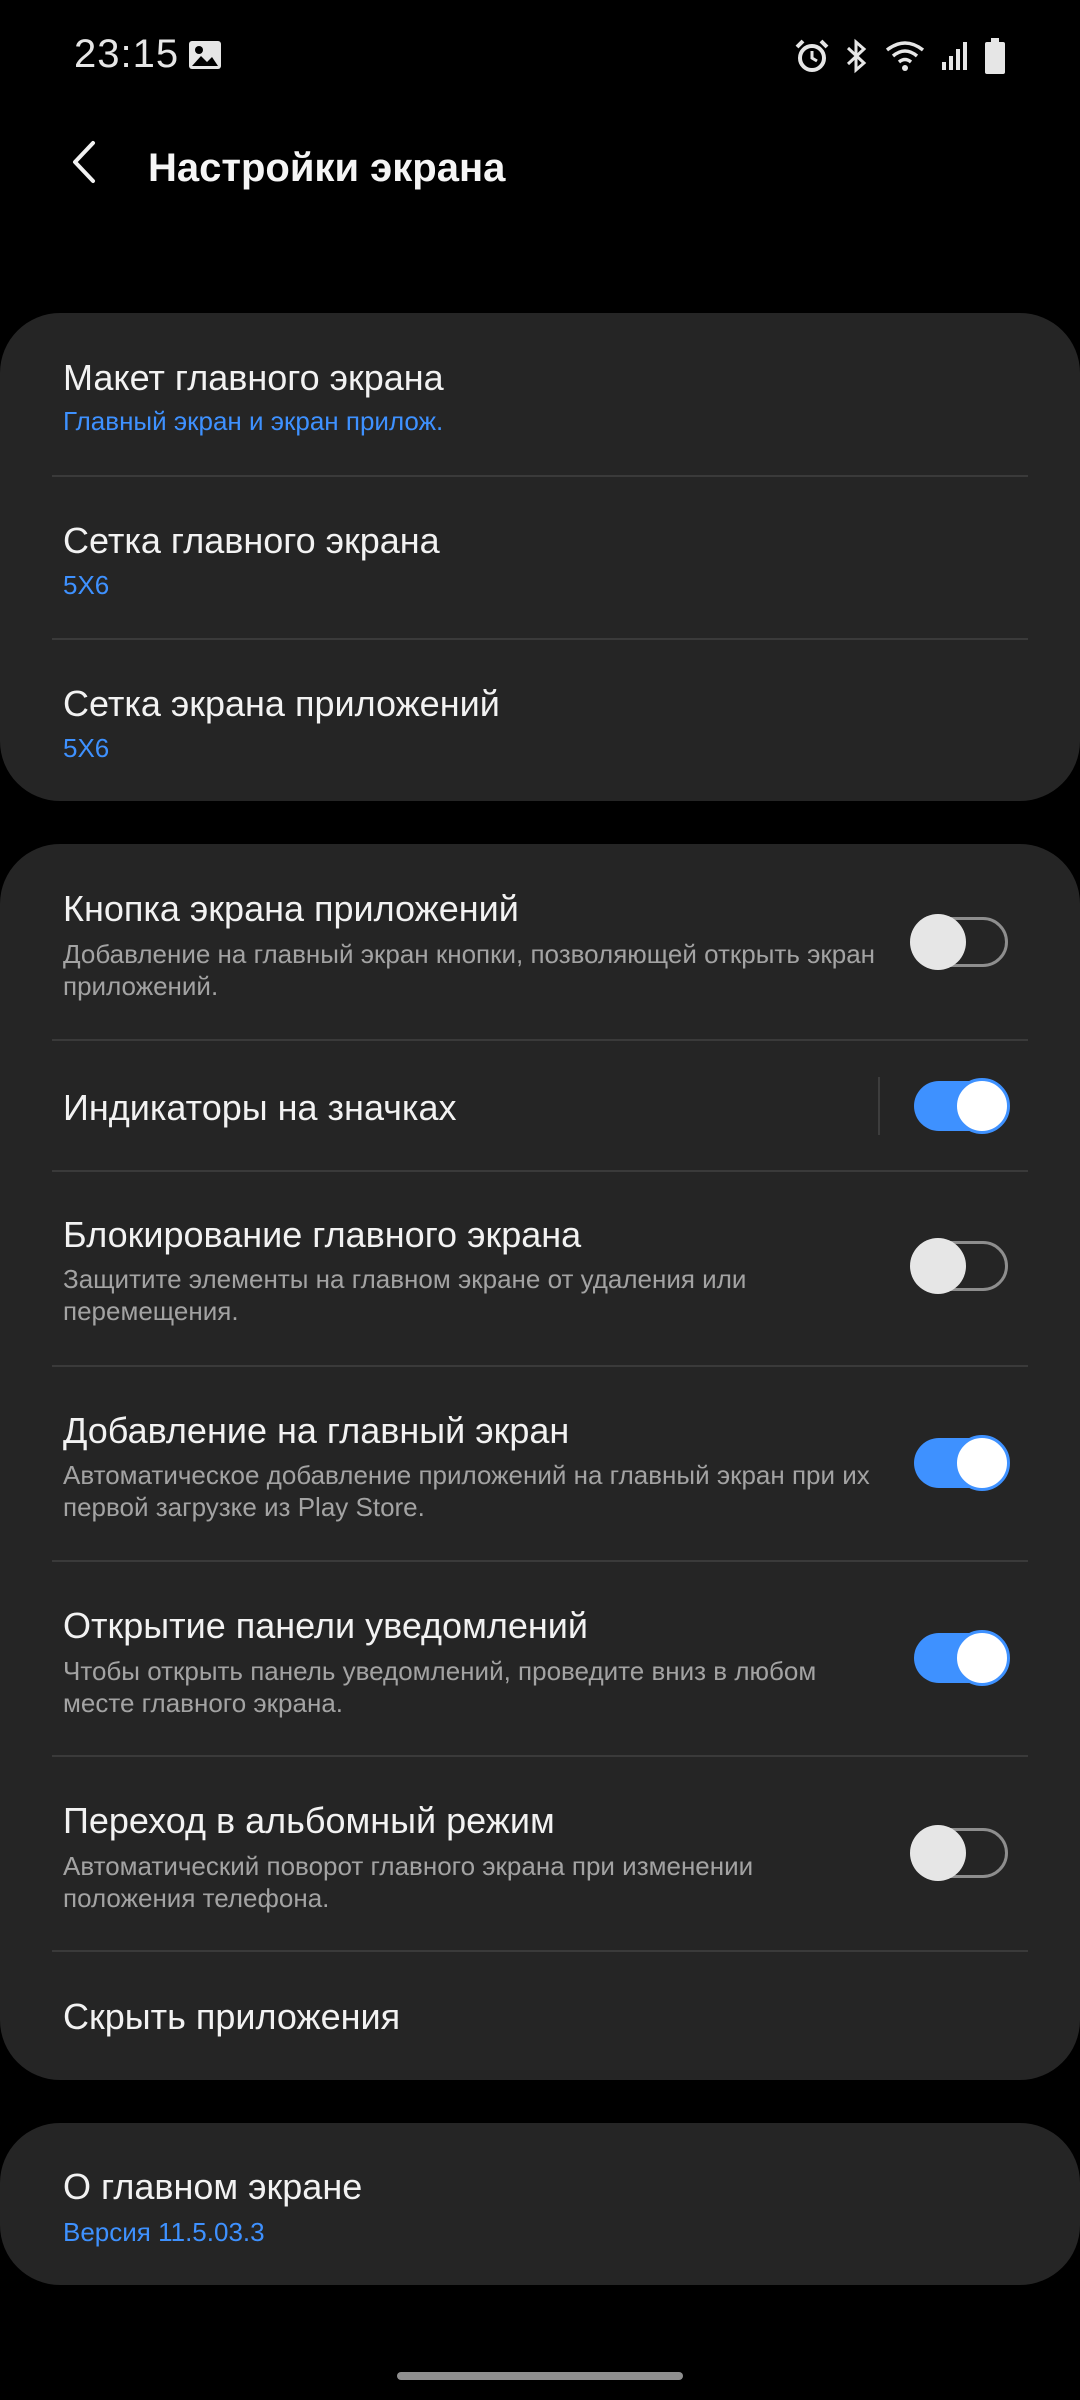 This screenshot has width=1080, height=2400. Describe the element at coordinates (540, 55) in the screenshot. I see `status-bar: 23:15` at that location.